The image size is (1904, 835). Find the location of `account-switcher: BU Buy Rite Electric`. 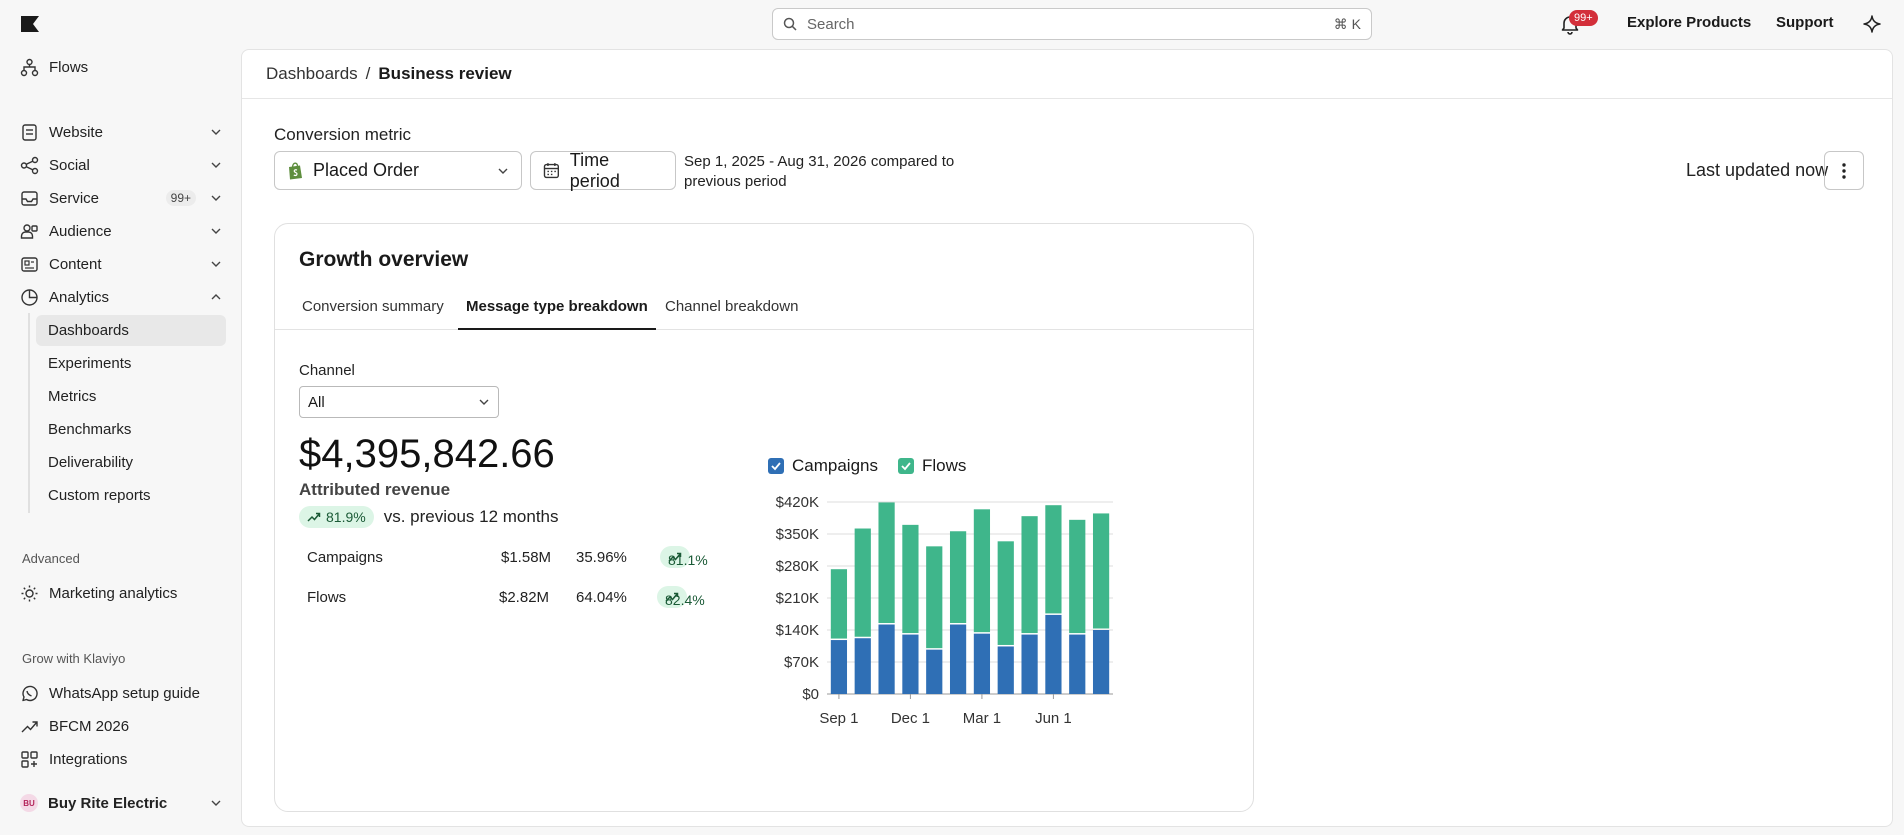

account-switcher: BU Buy Rite Electric is located at coordinates (123, 803).